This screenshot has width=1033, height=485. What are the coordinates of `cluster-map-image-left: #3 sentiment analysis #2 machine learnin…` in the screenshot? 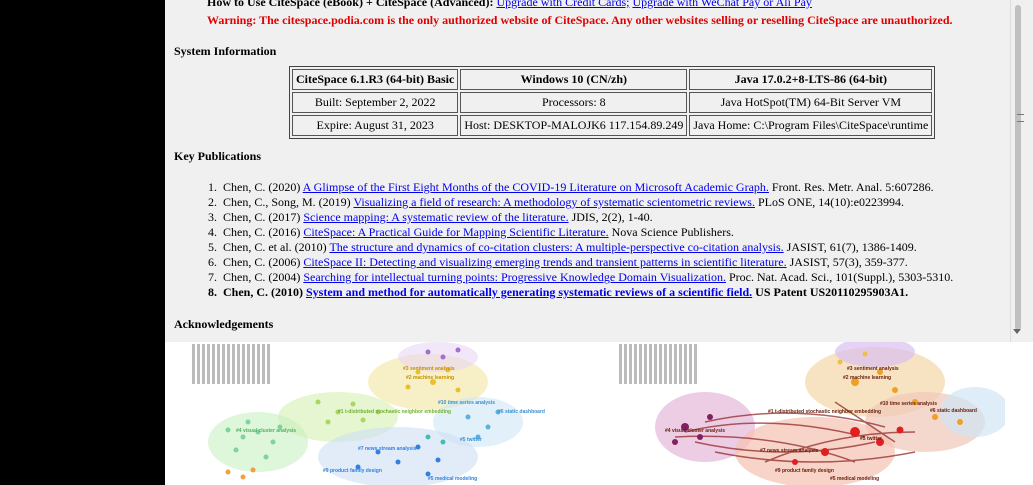 It's located at (379, 413).